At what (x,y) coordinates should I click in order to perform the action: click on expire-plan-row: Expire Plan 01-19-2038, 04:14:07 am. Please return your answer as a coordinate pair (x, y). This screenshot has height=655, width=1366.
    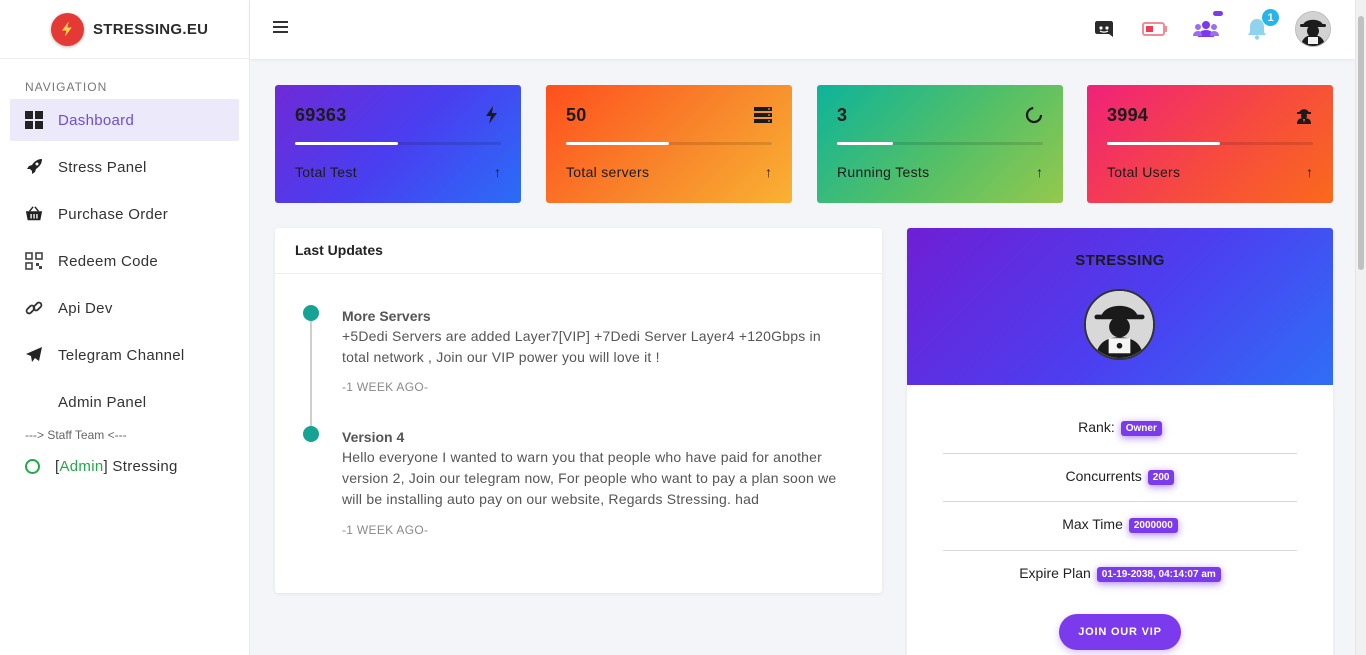
    Looking at the image, I should click on (1120, 573).